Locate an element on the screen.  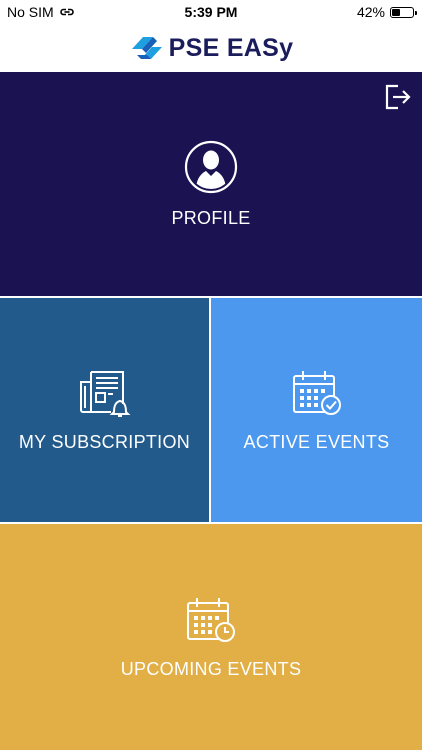
user-avatar-icon is located at coordinates (211, 166).